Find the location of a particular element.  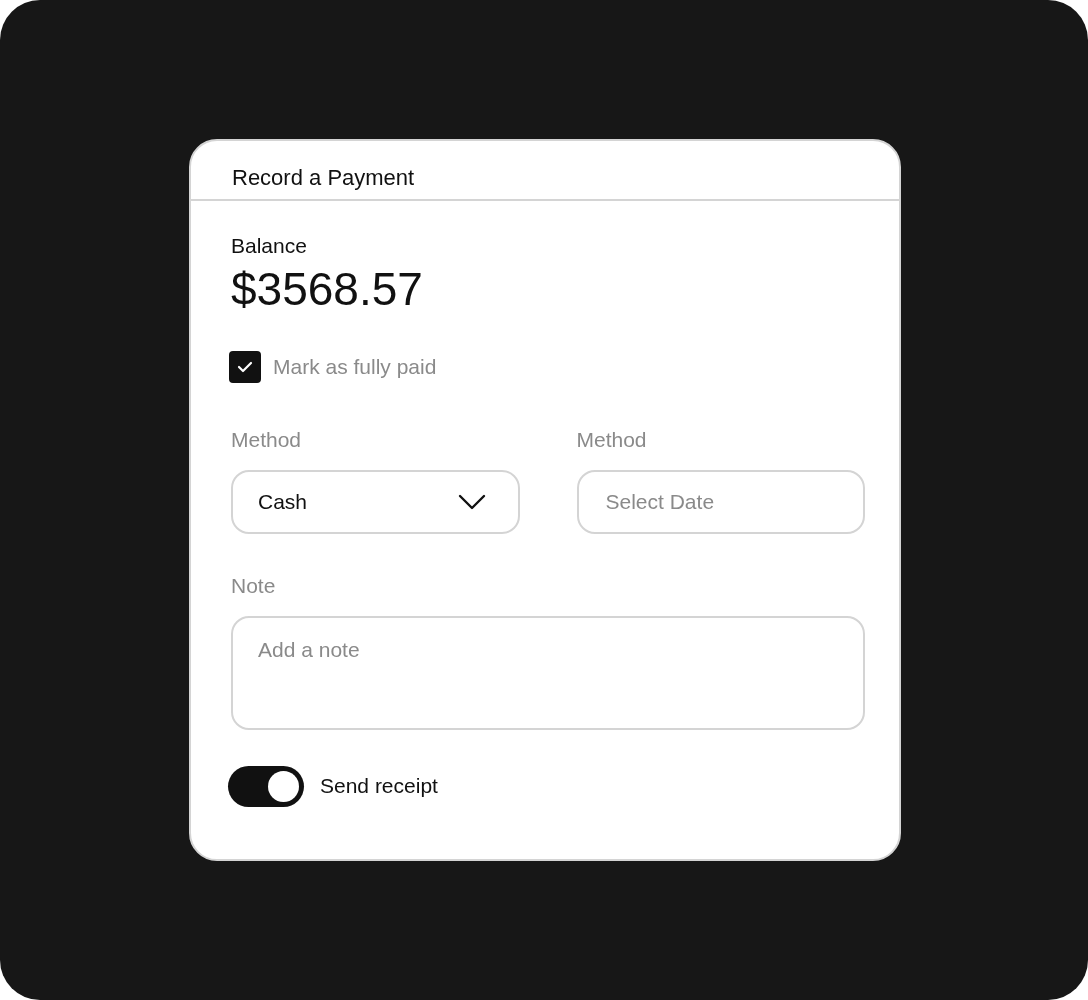

toggle-switch is located at coordinates (266, 786).